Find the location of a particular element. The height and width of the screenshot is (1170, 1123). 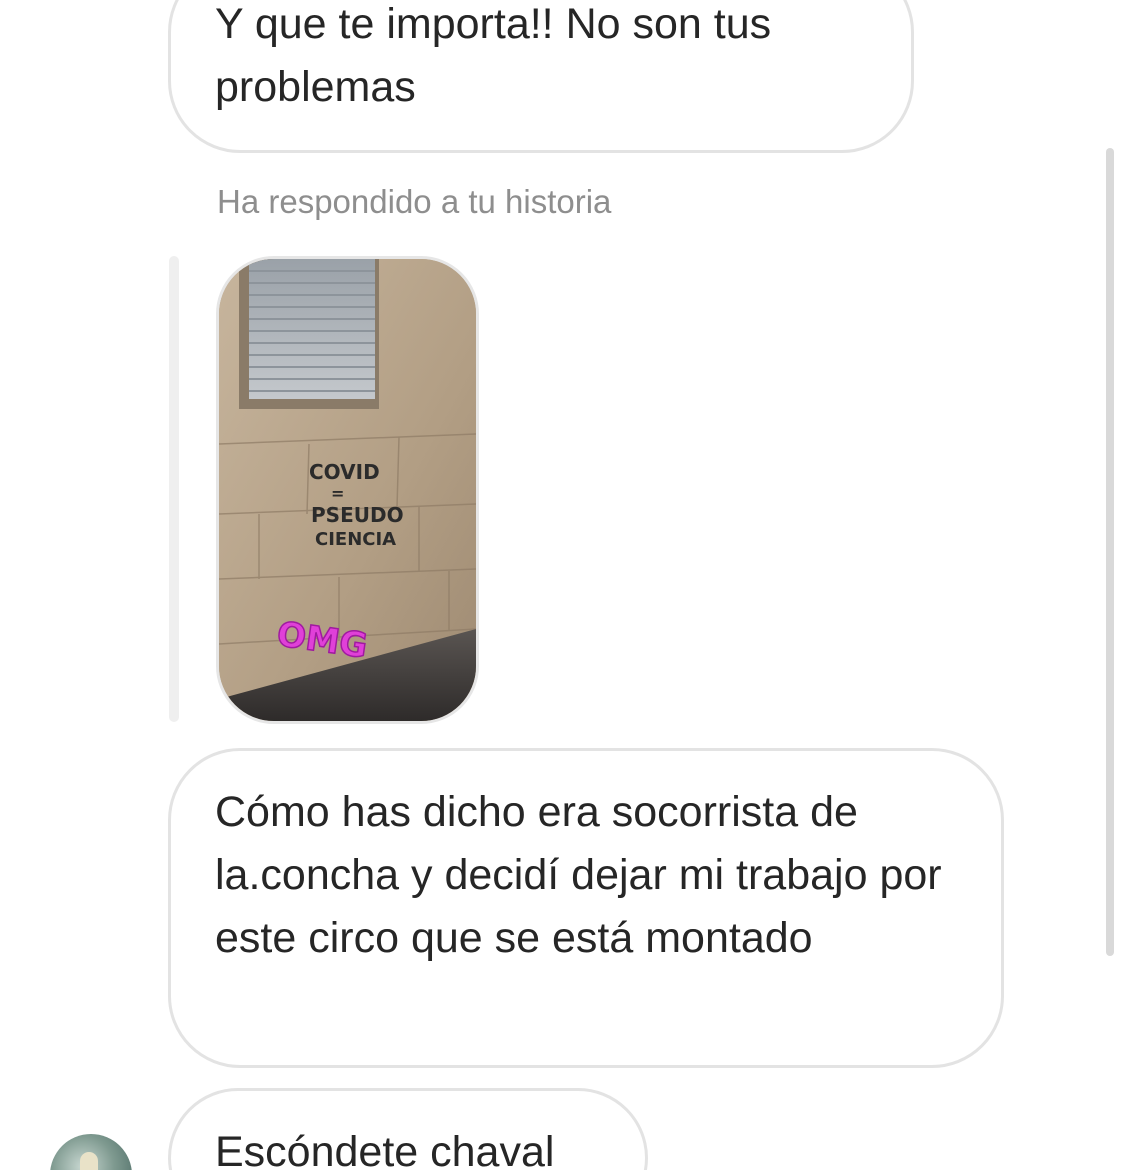

avatar is located at coordinates (91, 1152).